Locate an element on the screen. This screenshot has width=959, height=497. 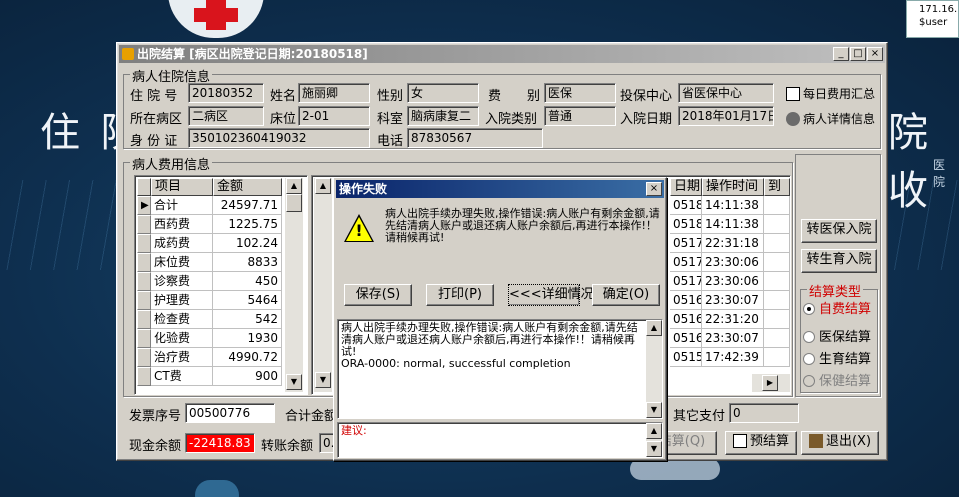
detail-textbox-scroll-up: ▲ is located at coordinates (654, 328).